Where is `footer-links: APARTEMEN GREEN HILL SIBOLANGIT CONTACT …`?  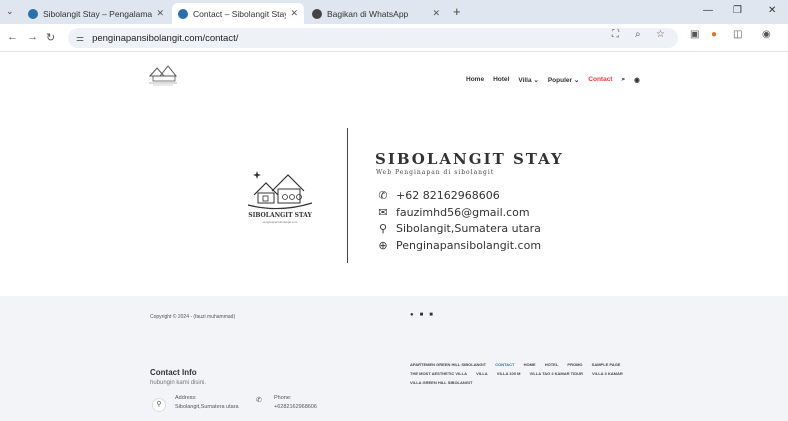 footer-links: APARTEMEN GREEN HILL SIBOLANGIT CONTACT … is located at coordinates (535, 373).